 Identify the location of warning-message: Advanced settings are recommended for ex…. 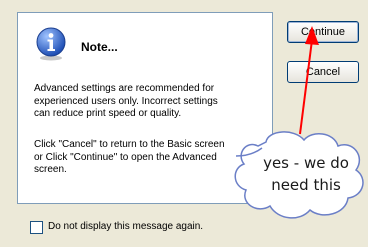
(126, 101).